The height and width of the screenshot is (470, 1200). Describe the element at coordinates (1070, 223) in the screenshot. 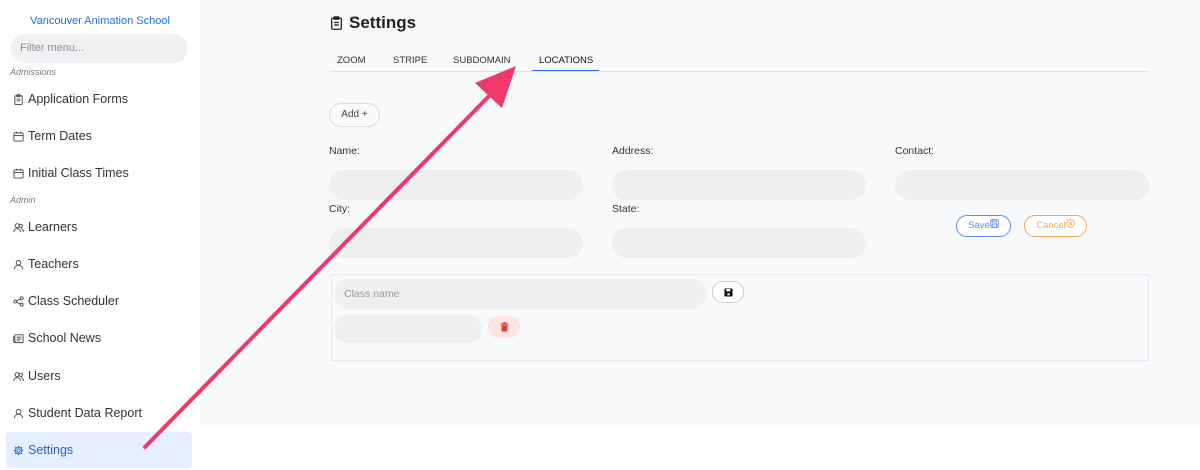

I see `close-circle-icon` at that location.